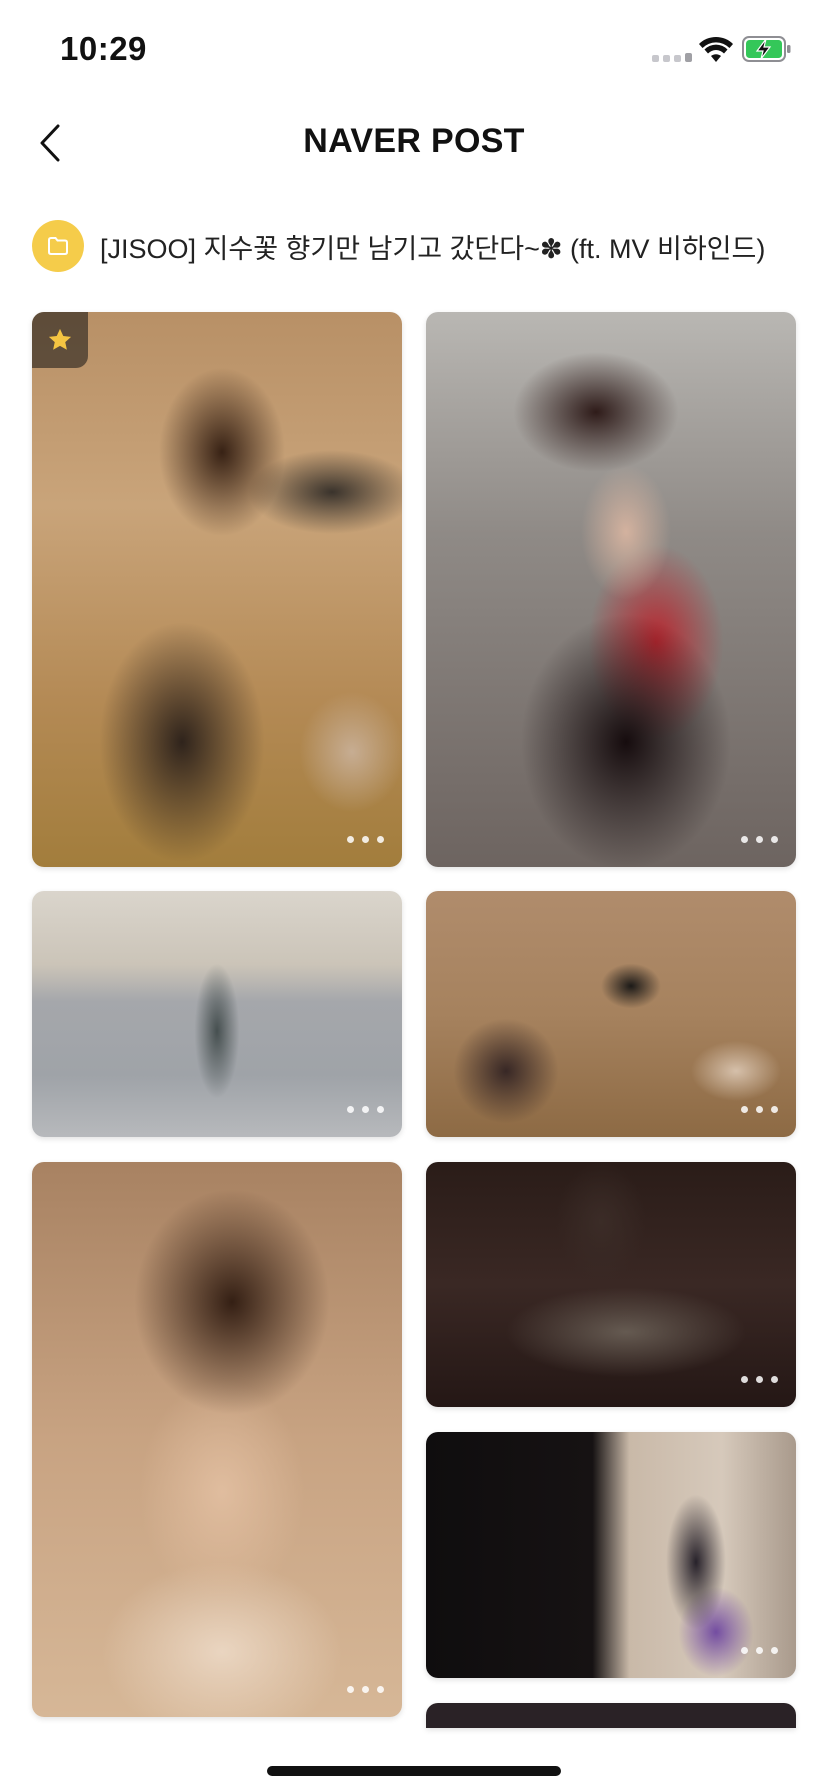 The image size is (828, 1792). I want to click on status-time: 10:29, so click(103, 48).